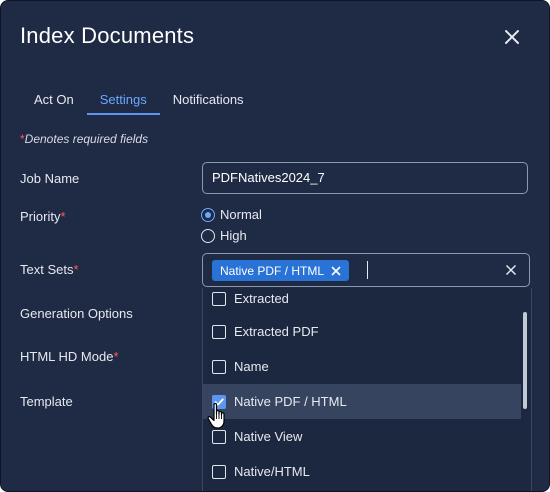 Image resolution: width=550 pixels, height=492 pixels. Describe the element at coordinates (76, 269) in the screenshot. I see `text-sets-required-star: *` at that location.